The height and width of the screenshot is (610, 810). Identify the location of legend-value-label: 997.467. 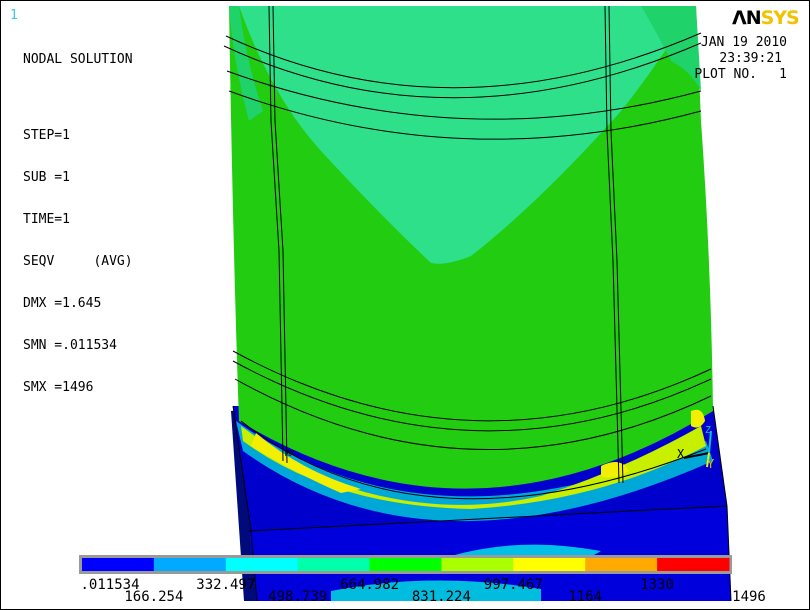
(513, 585).